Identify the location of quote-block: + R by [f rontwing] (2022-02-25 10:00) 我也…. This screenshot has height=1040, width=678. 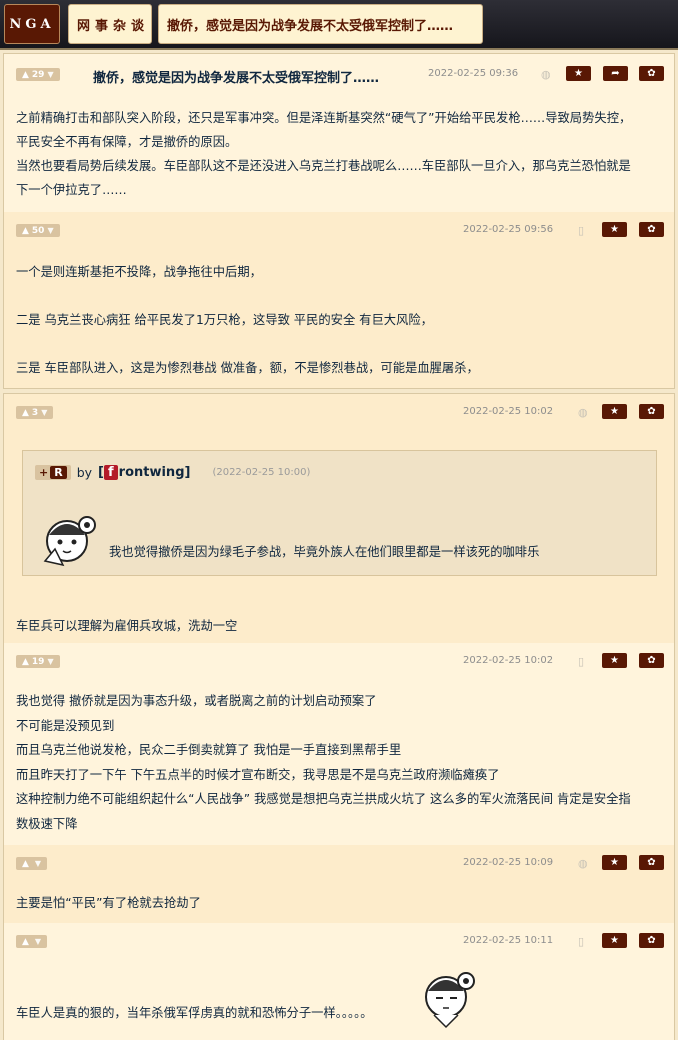
(339, 513).